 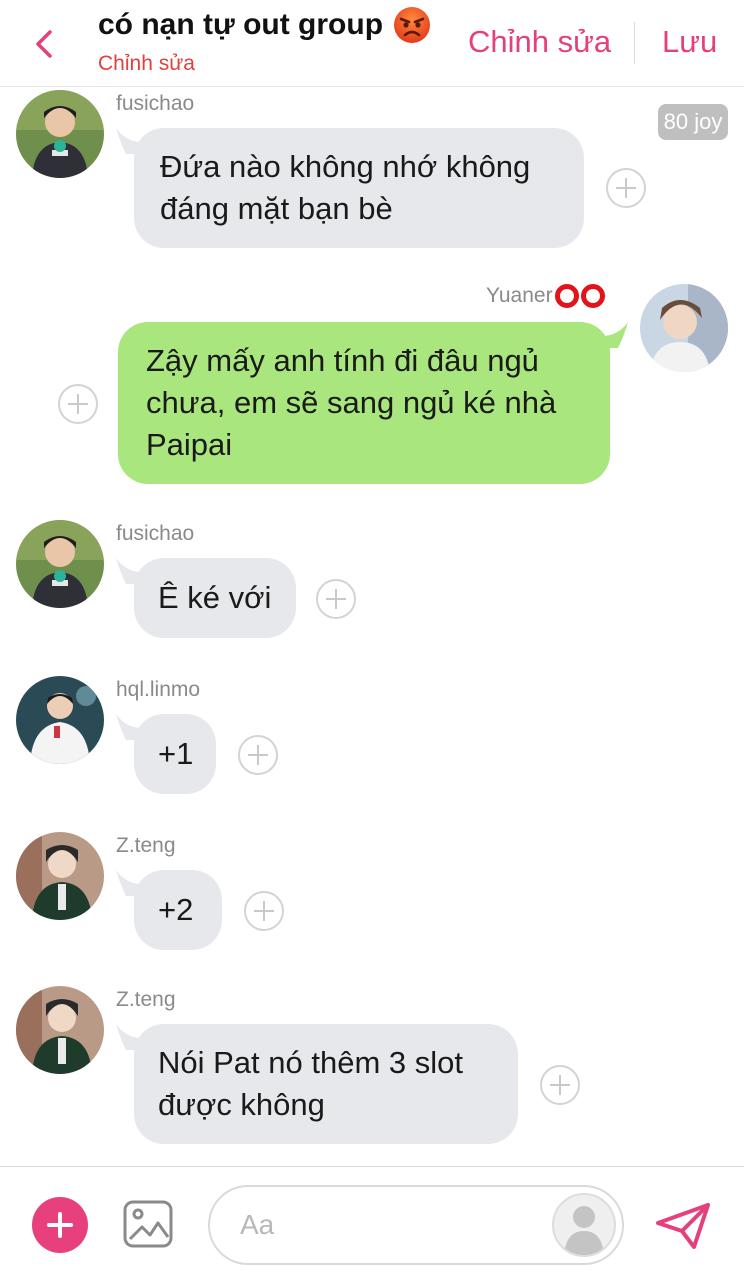 What do you see at coordinates (684, 328) in the screenshot?
I see `avatar-yuaner` at bounding box center [684, 328].